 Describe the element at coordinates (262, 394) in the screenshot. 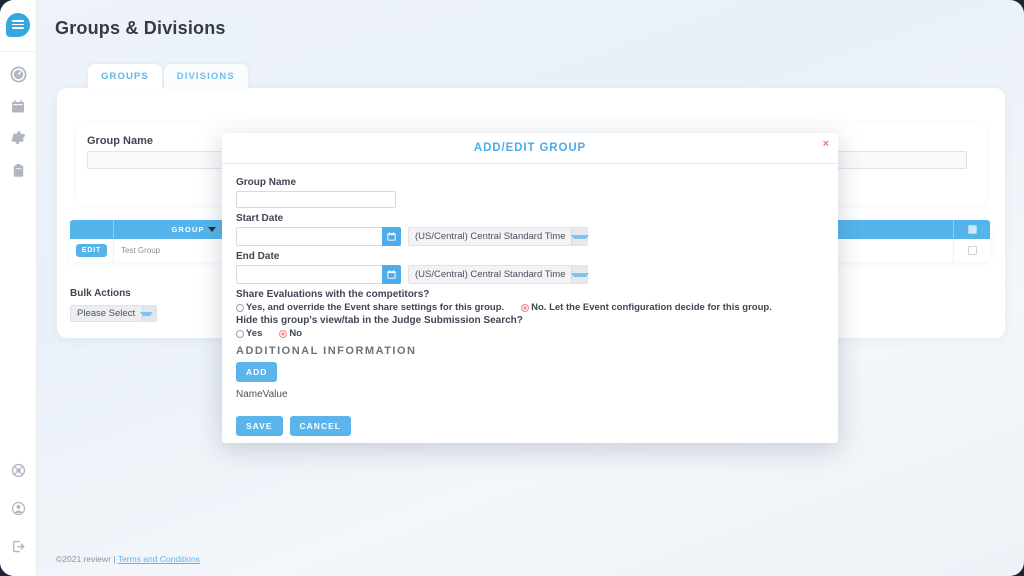

I see `name-value-text: NameValue` at that location.